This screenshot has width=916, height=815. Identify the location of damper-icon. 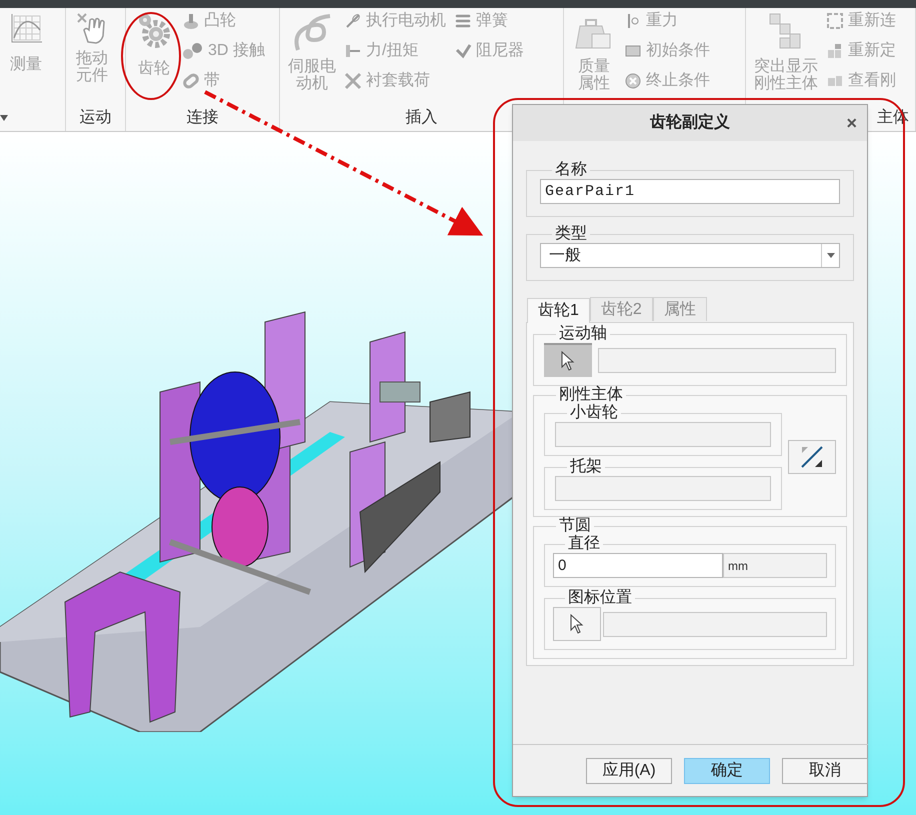
(463, 51).